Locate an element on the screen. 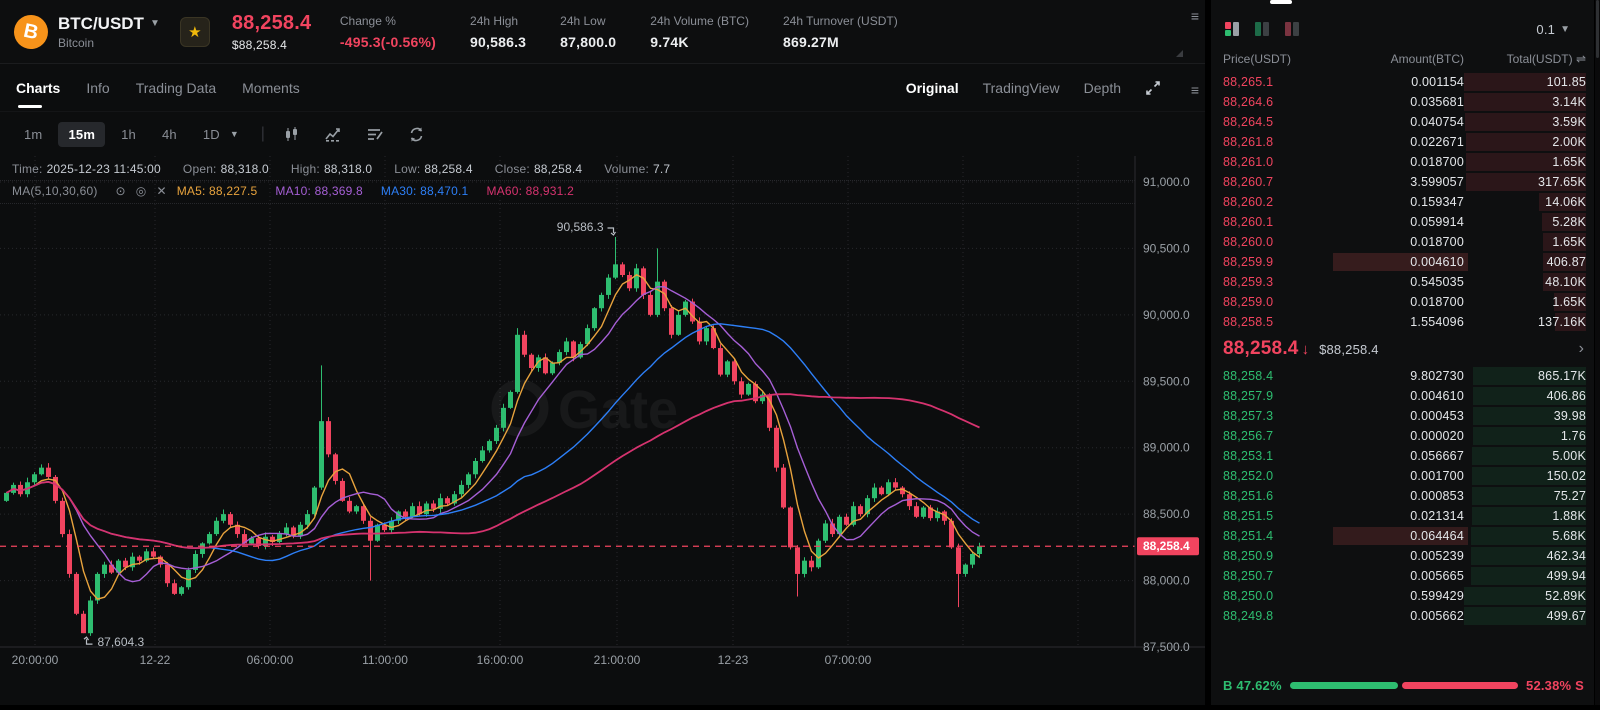 Image resolution: width=1600 pixels, height=710 pixels. high-annotation: 90,586.3 is located at coordinates (580, 227).